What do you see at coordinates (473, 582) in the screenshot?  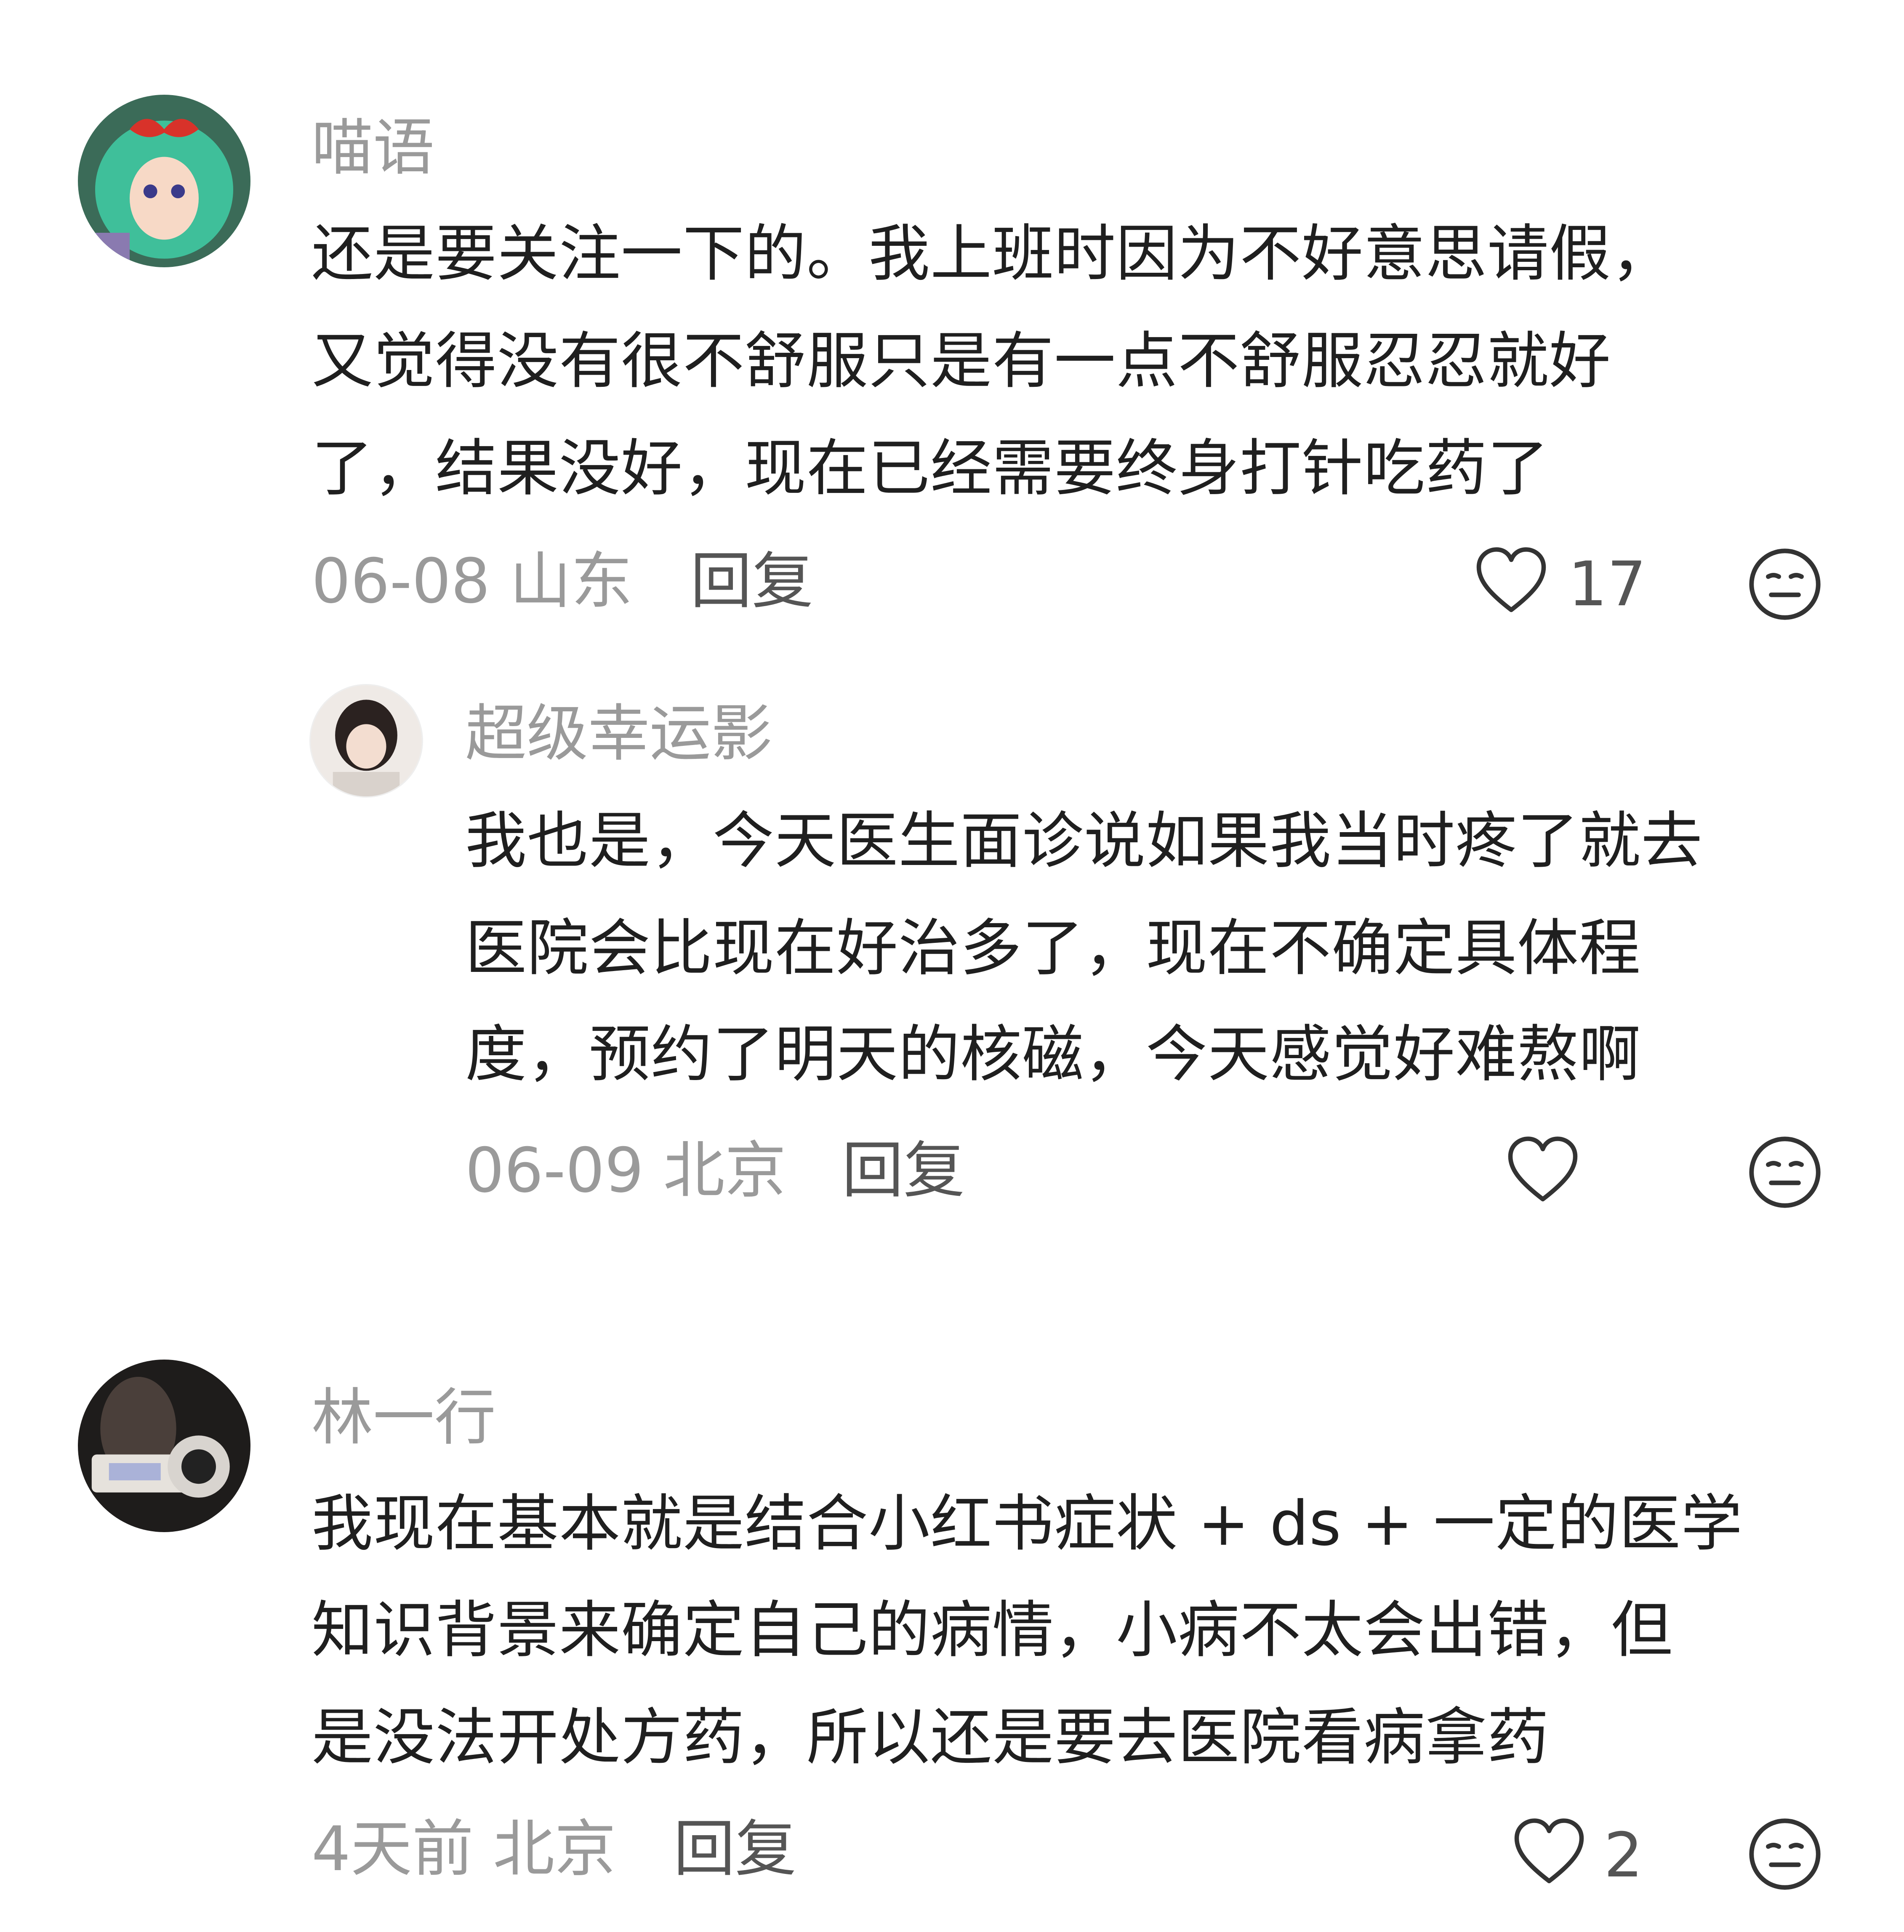 I see `comment-date-location: 06-08 山东` at bounding box center [473, 582].